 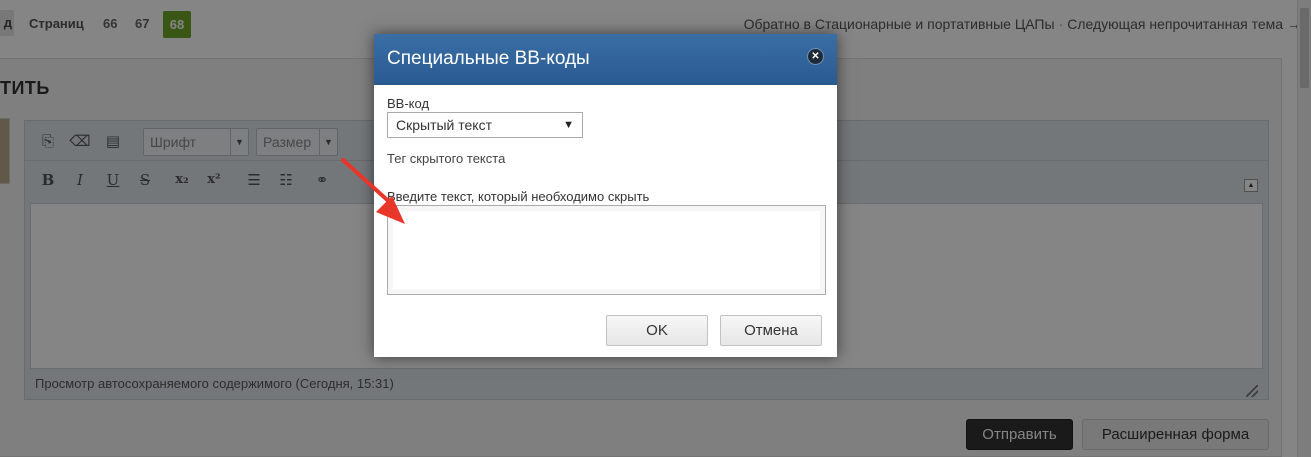 What do you see at coordinates (518, 196) in the screenshot?
I see `hidden-text-label: Введите текст, который необходимо скрыть` at bounding box center [518, 196].